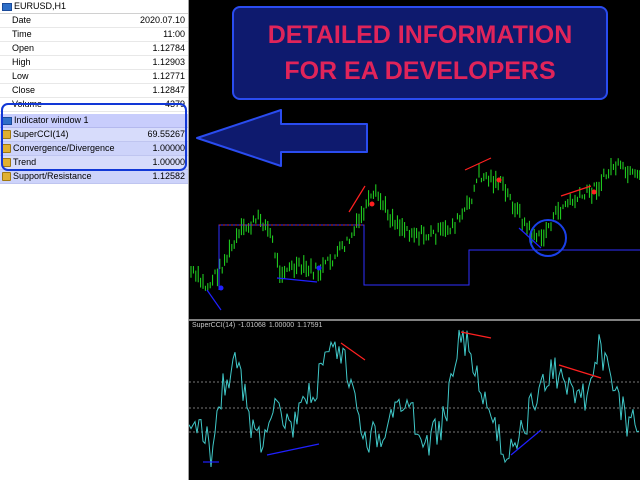 This screenshot has width=640, height=480. I want to click on data-row-value: 11:00, so click(174, 34).